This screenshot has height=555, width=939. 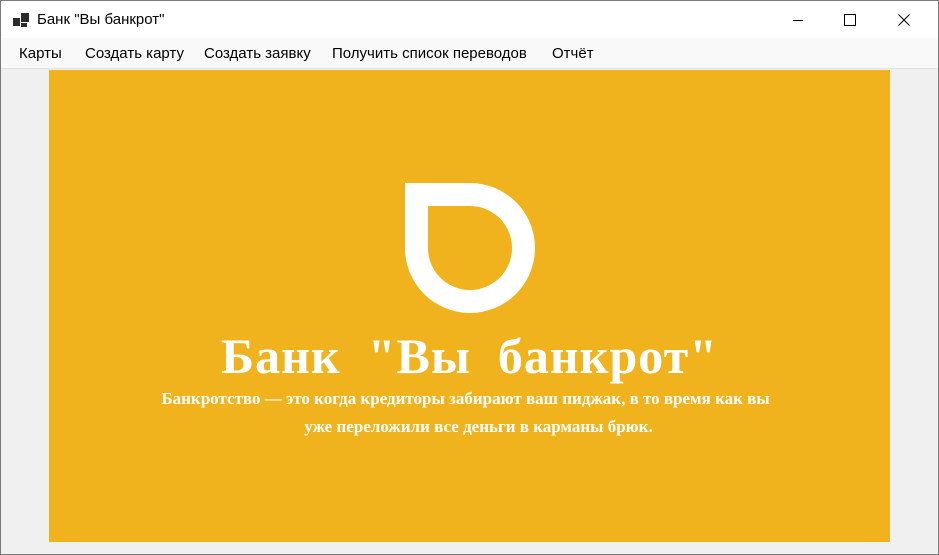 I want to click on maximize-button, so click(x=850, y=19).